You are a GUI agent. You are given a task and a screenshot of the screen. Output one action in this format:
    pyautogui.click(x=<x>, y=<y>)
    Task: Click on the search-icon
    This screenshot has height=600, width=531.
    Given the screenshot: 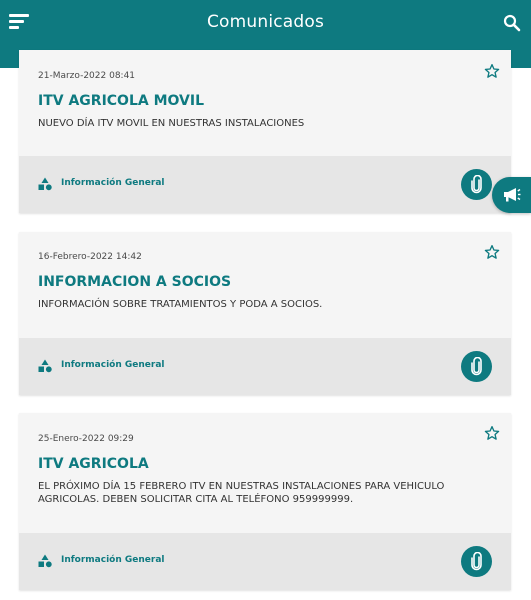 What is the action you would take?
    pyautogui.click(x=512, y=23)
    